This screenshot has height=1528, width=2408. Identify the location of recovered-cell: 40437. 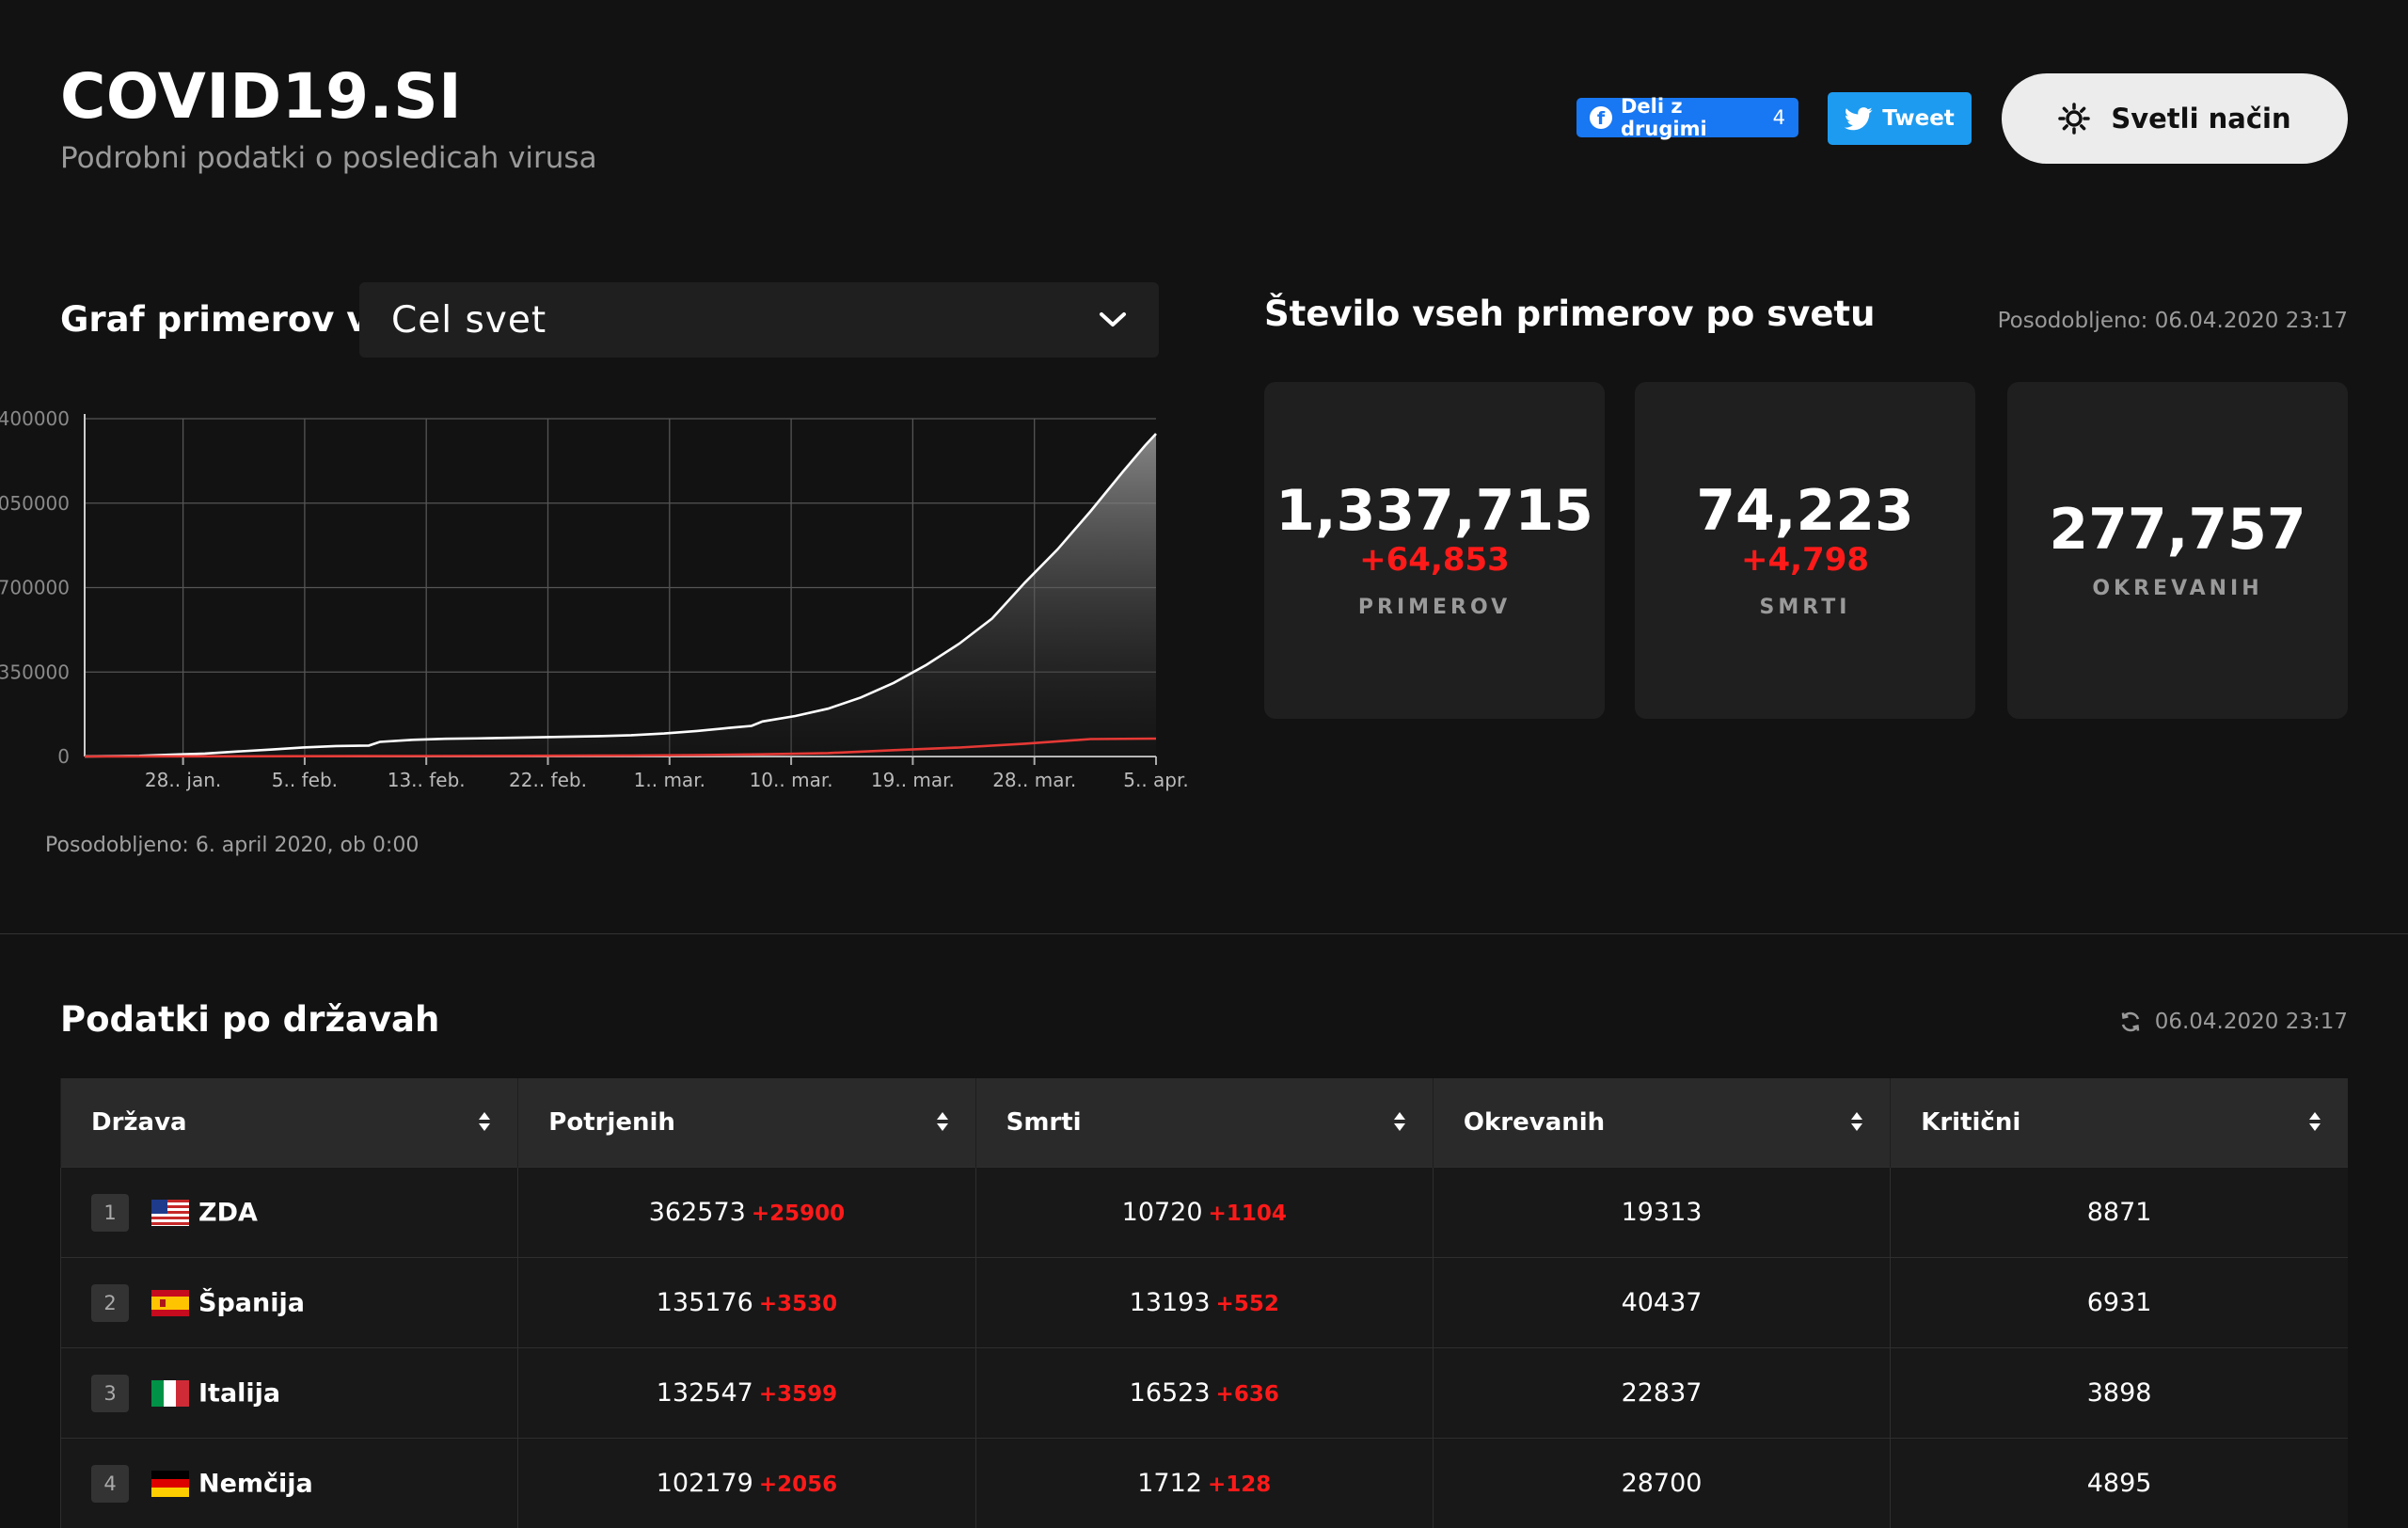
(1662, 1303).